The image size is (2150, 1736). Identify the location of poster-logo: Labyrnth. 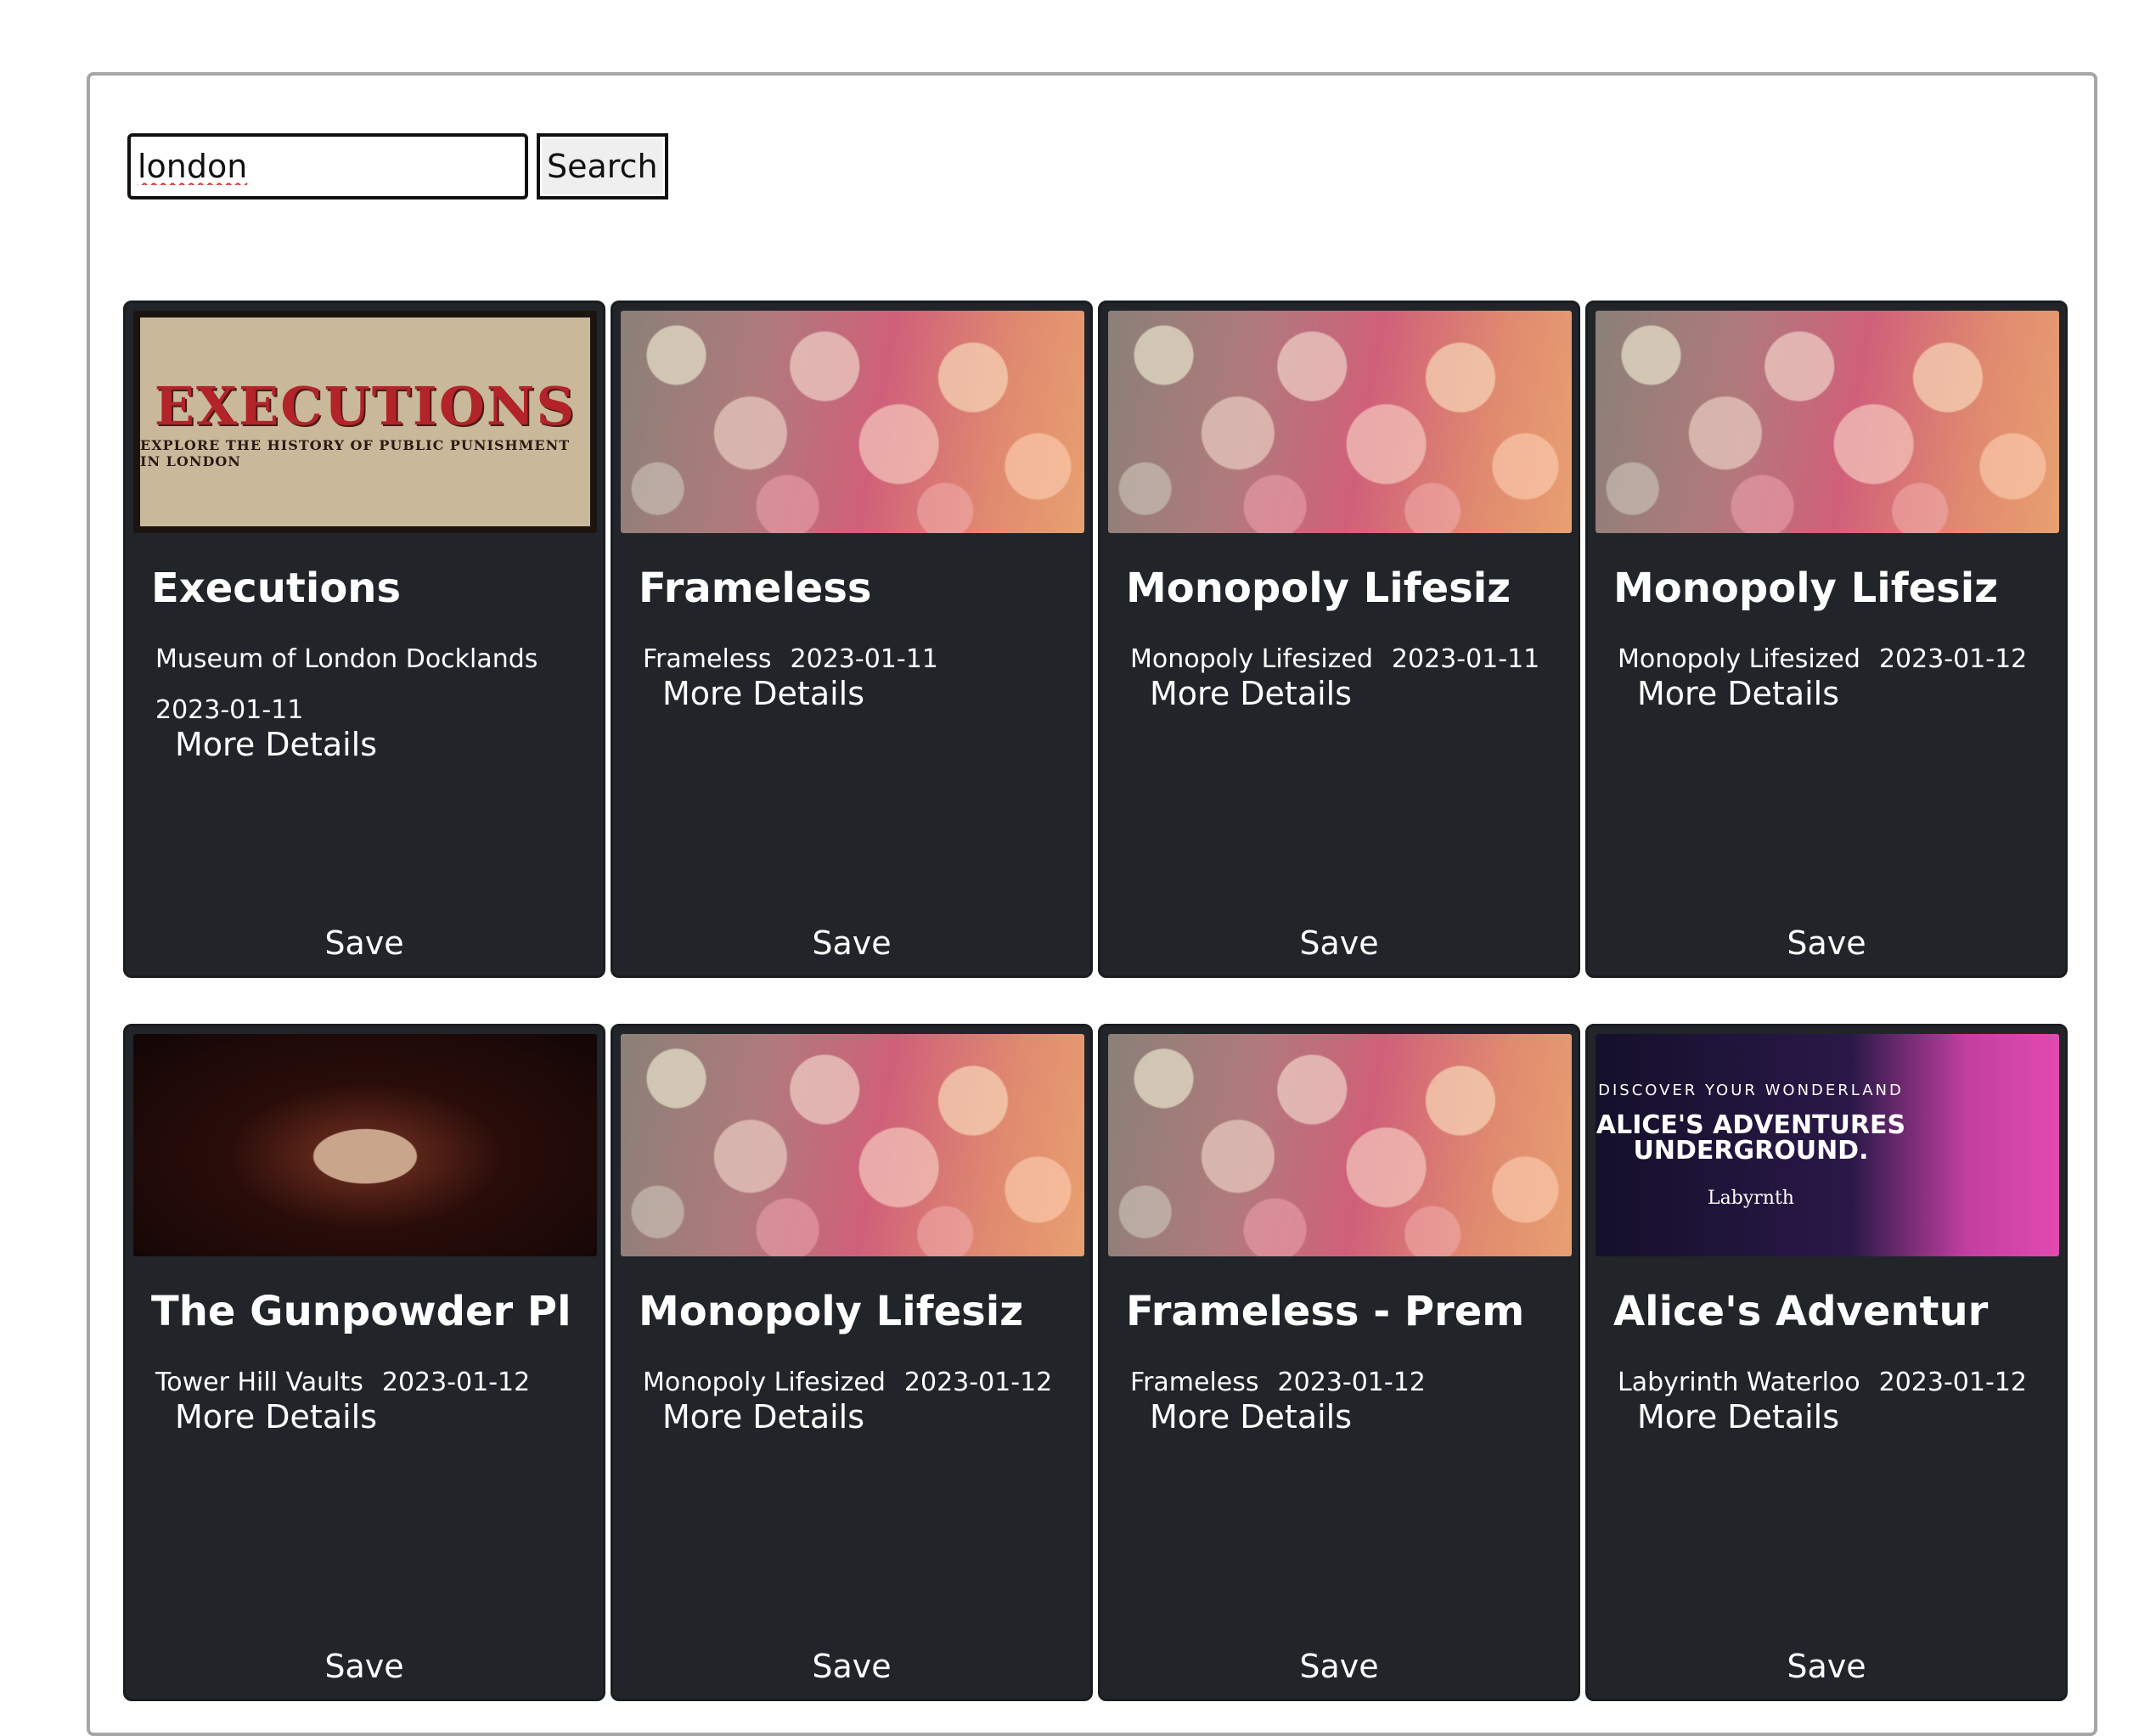
(1751, 1199).